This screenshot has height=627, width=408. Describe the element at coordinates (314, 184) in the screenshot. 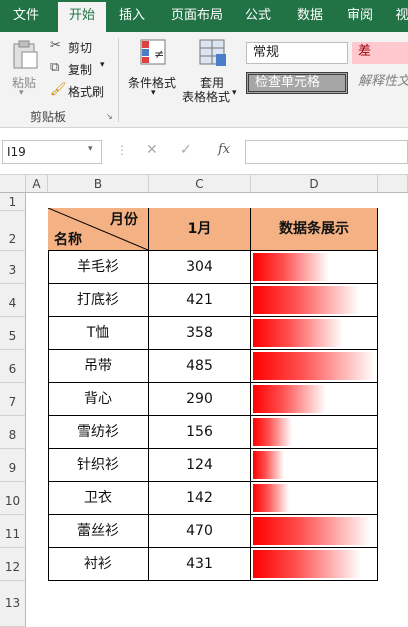

I see `column-header-d: D` at that location.